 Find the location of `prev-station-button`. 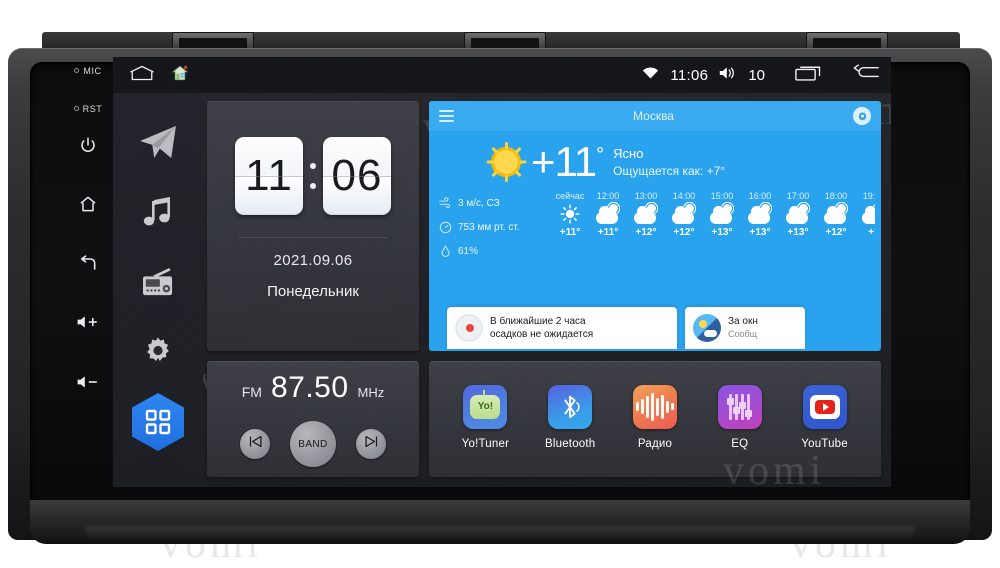

prev-station-button is located at coordinates (255, 444).